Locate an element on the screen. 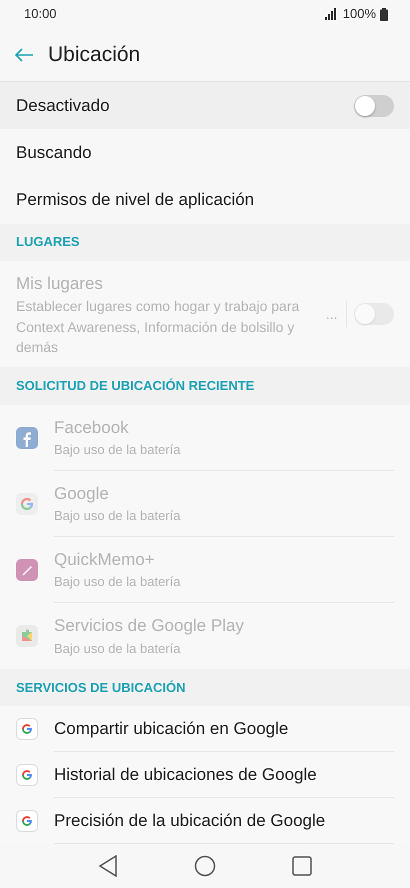 The height and width of the screenshot is (888, 410). section-heading: SOLICITUD DE UBICACIÓN RECIENTE is located at coordinates (205, 386).